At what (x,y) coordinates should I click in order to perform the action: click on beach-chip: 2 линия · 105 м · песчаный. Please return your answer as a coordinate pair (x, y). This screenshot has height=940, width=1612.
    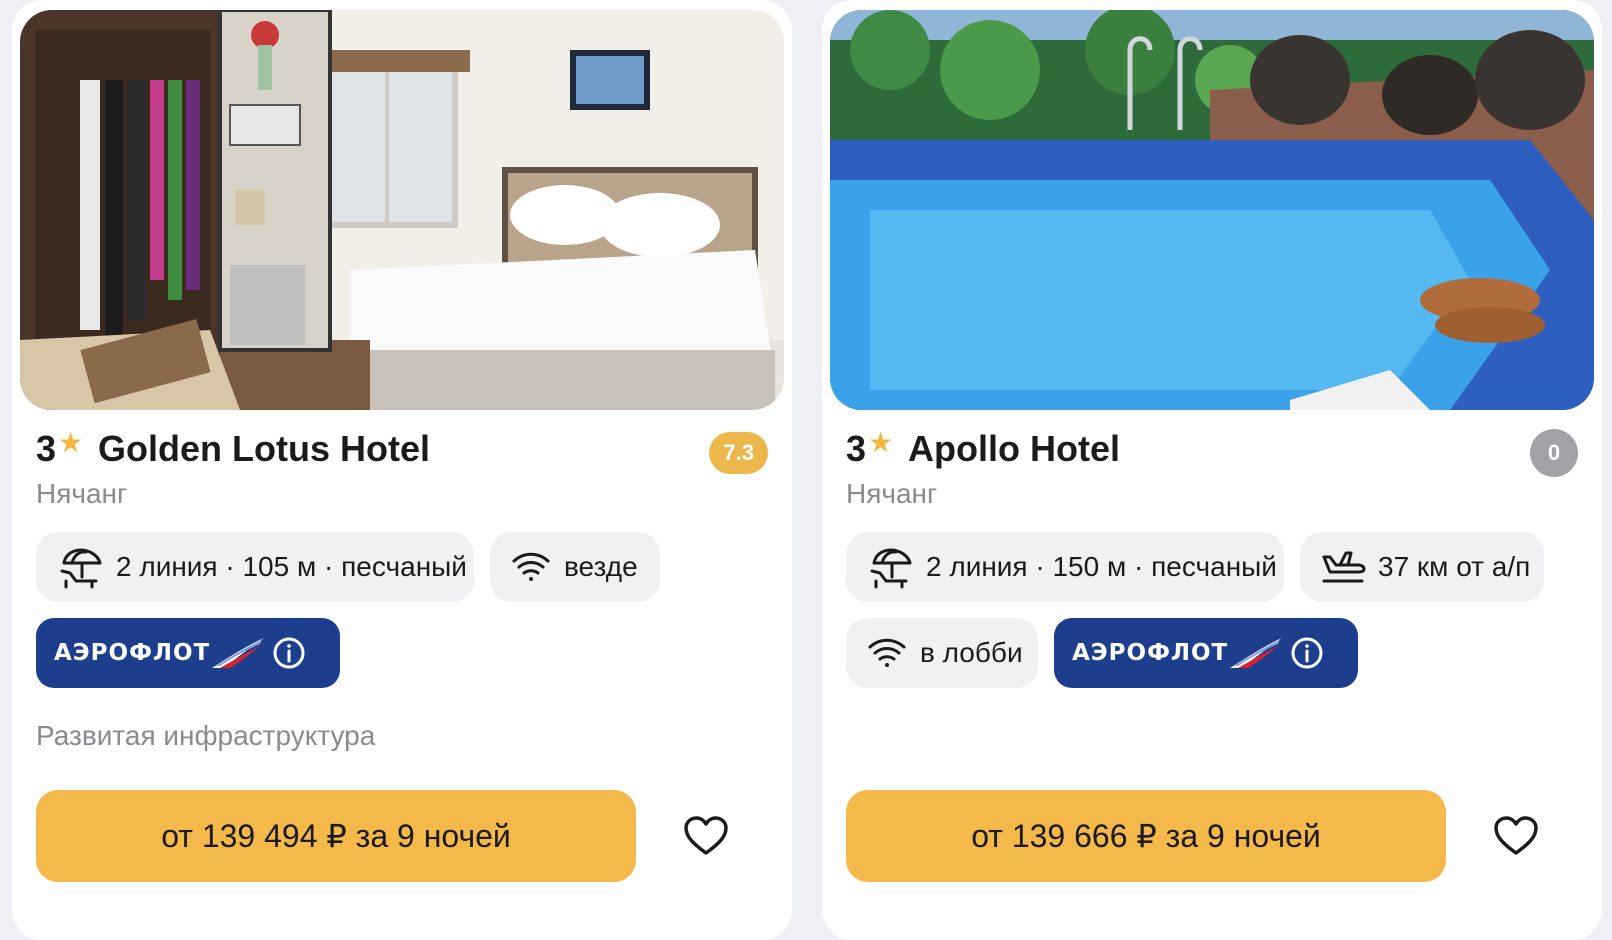
    Looking at the image, I should click on (255, 567).